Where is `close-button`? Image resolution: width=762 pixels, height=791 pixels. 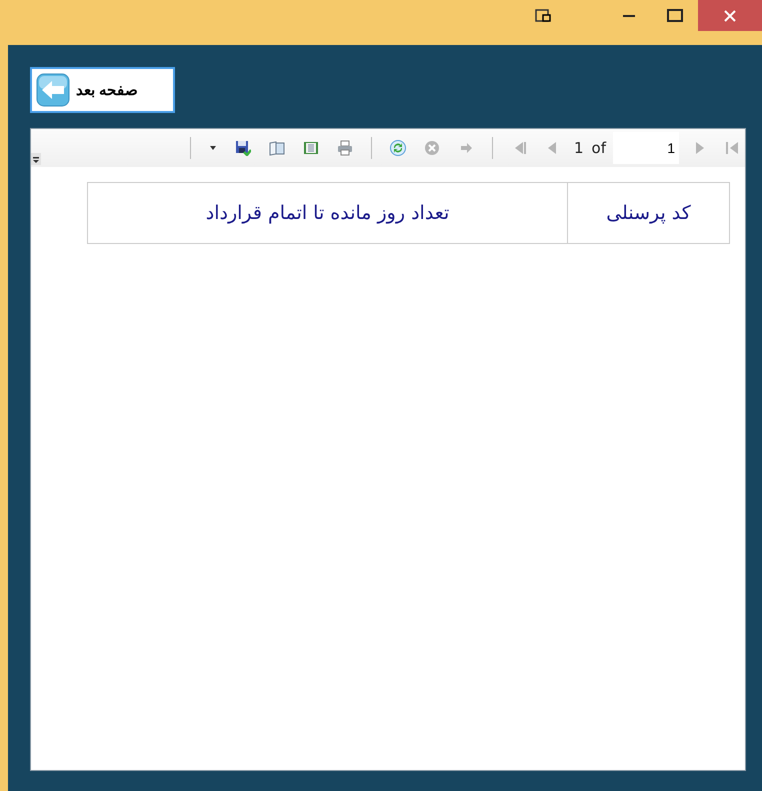
close-button is located at coordinates (730, 15).